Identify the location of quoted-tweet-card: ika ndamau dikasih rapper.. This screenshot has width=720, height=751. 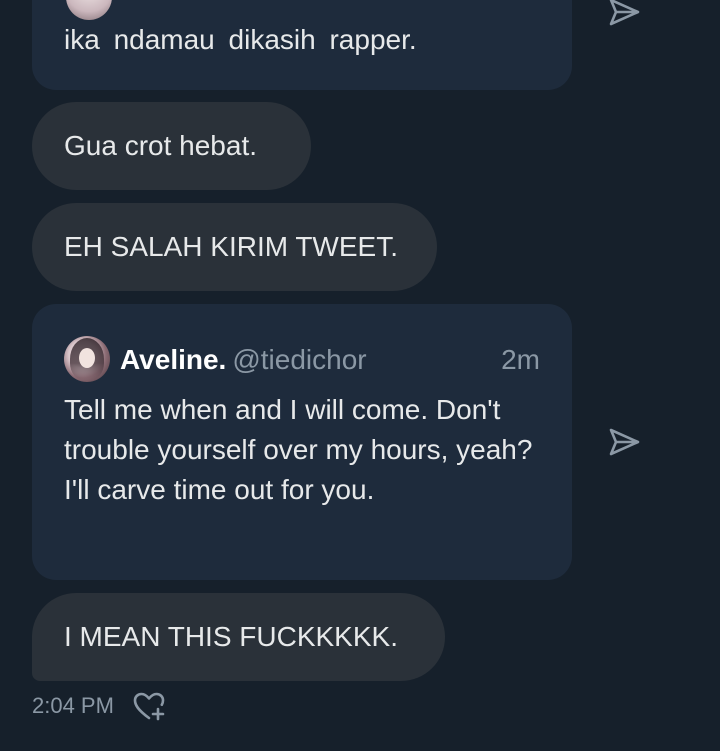
(302, 45).